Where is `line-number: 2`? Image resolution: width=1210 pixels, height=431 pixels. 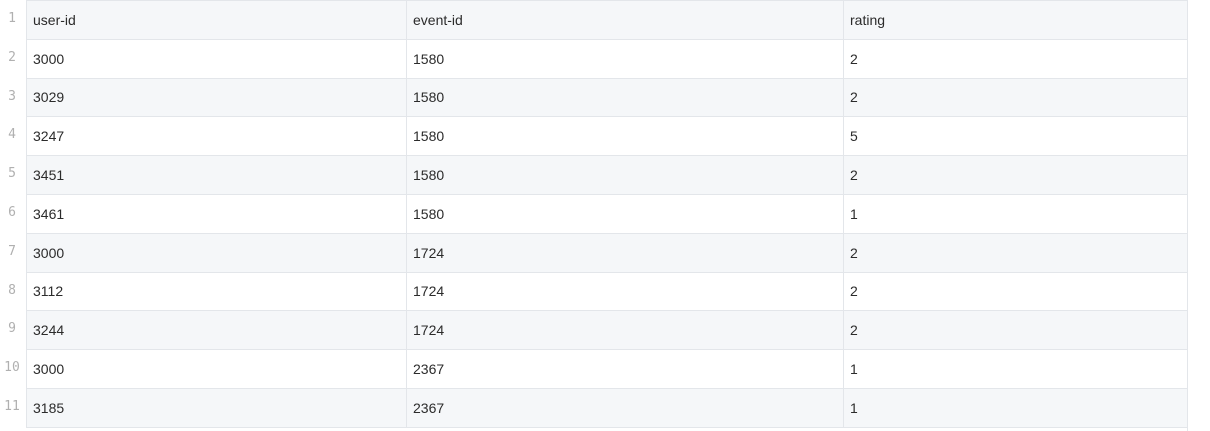
line-number: 2 is located at coordinates (12, 57).